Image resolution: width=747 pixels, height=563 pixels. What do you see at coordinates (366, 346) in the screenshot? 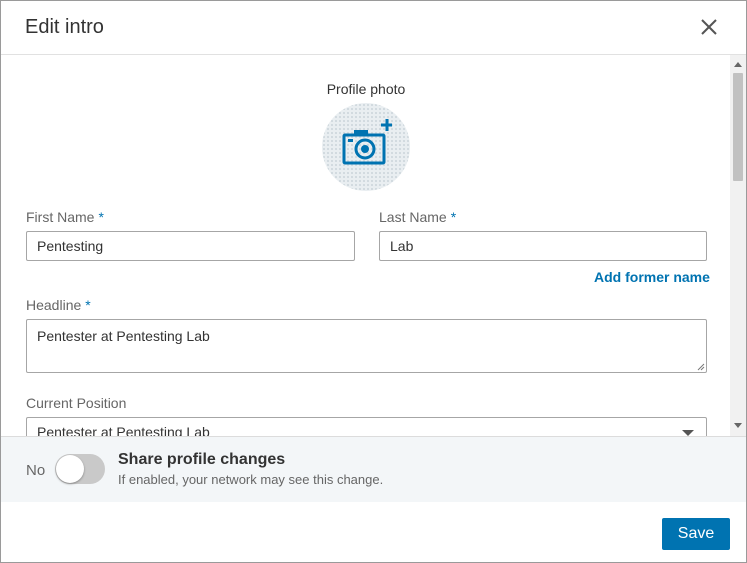
I see `headline-textarea: Pentester at Pentesting Lab` at bounding box center [366, 346].